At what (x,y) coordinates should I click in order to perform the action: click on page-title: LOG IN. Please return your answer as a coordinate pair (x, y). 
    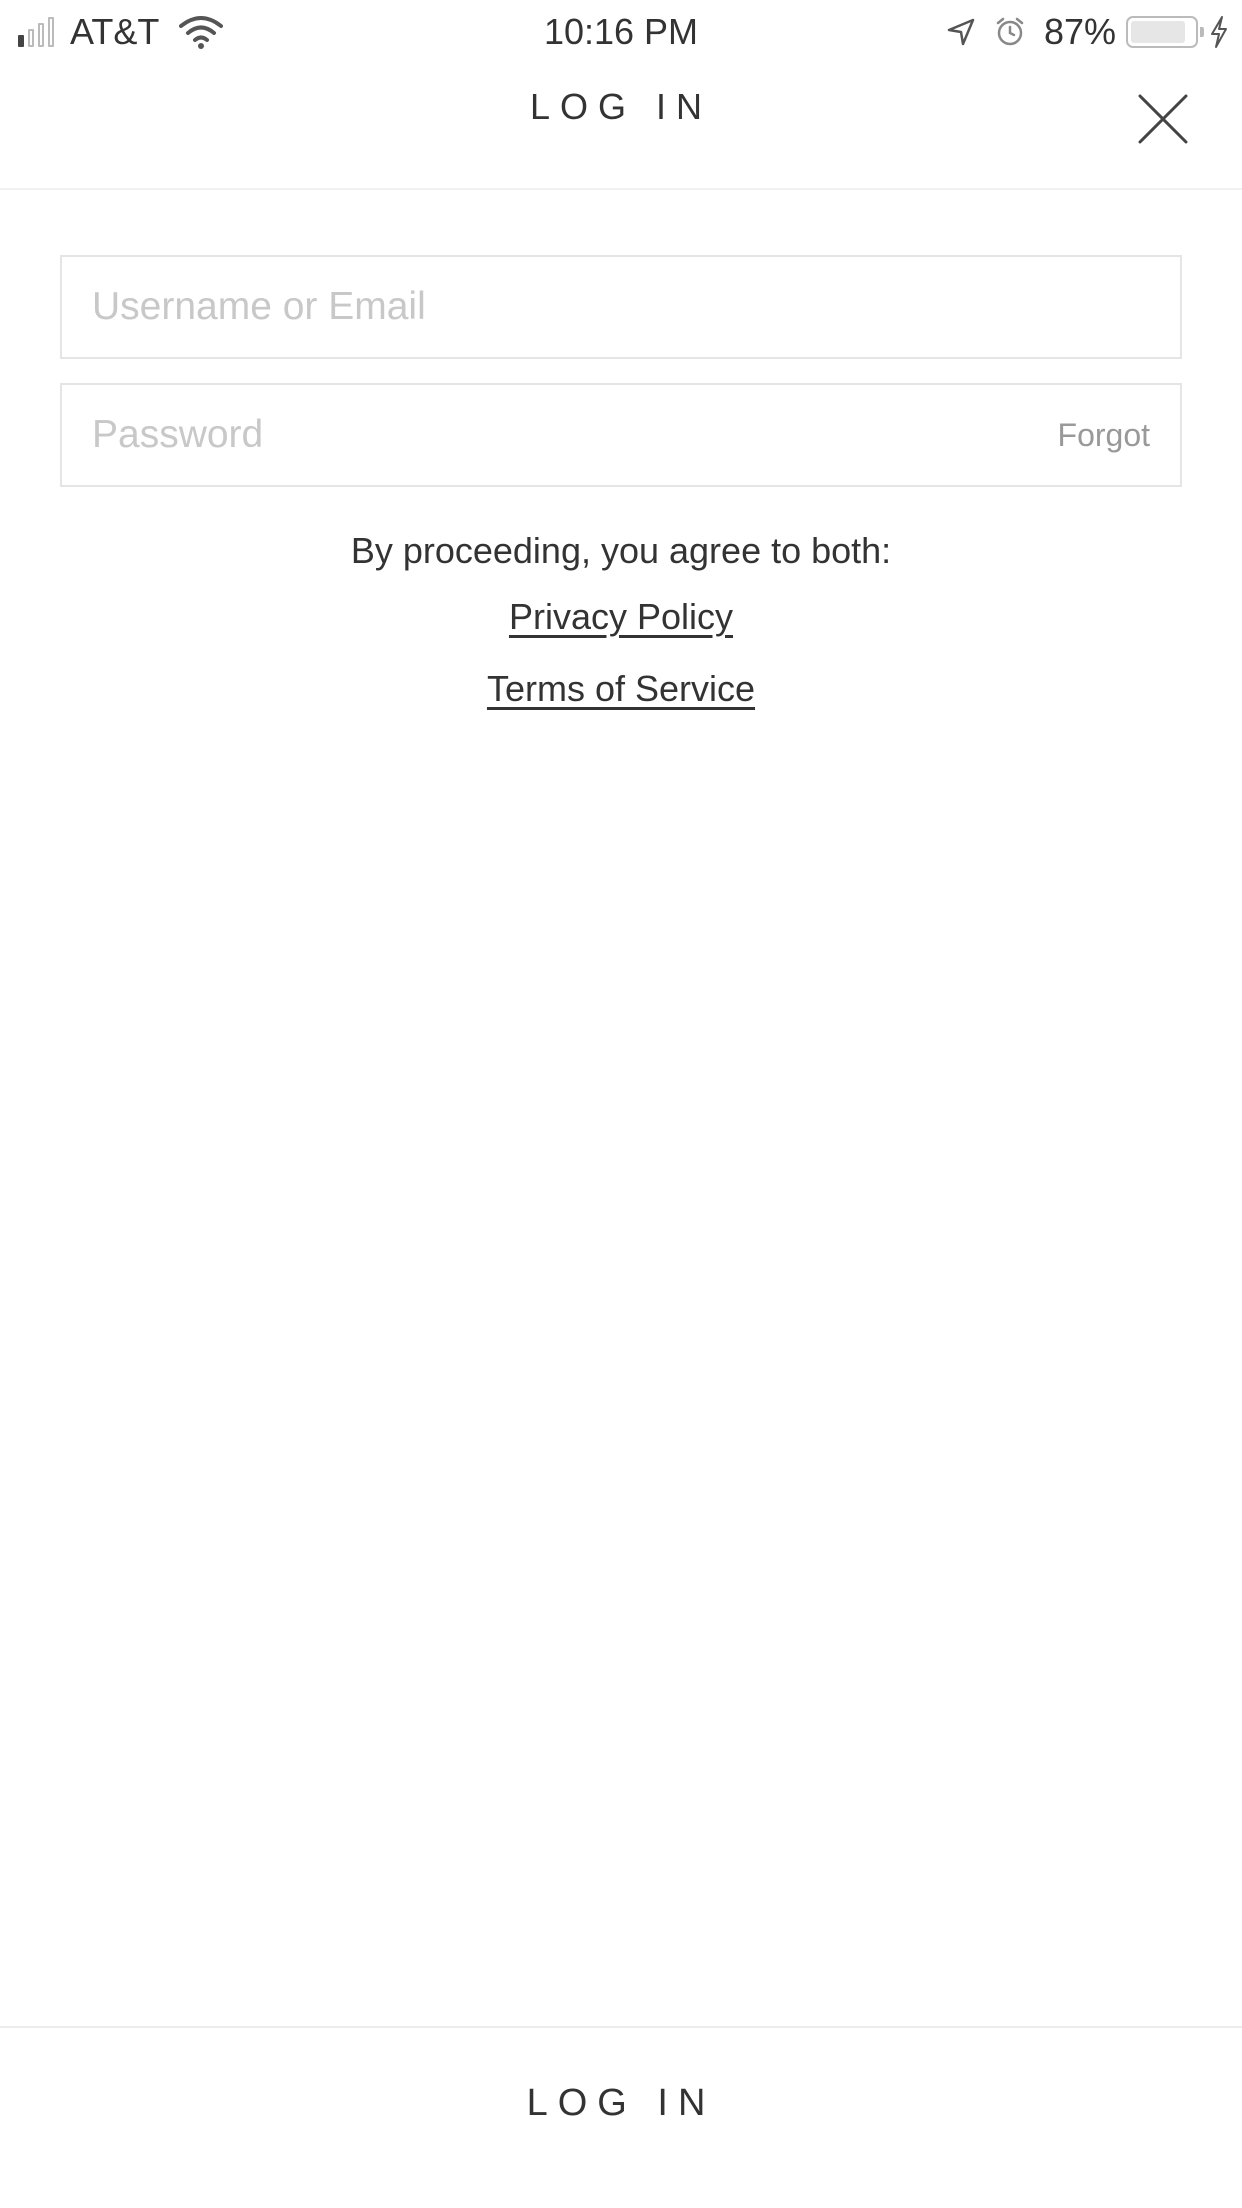
    Looking at the image, I should click on (621, 106).